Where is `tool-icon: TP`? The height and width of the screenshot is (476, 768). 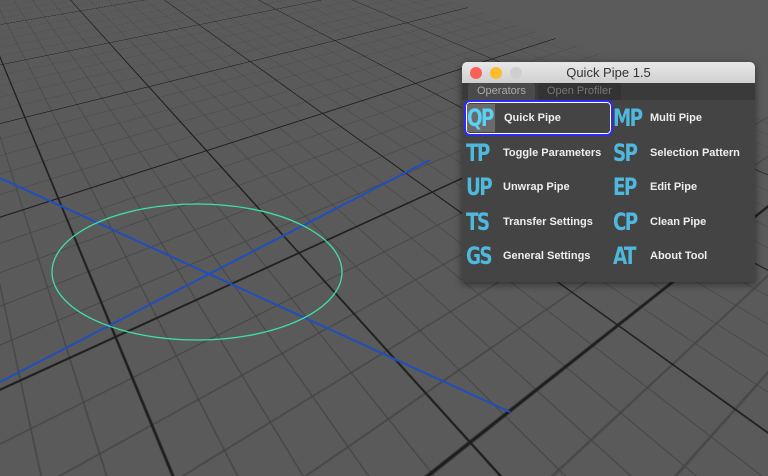 tool-icon: TP is located at coordinates (478, 152).